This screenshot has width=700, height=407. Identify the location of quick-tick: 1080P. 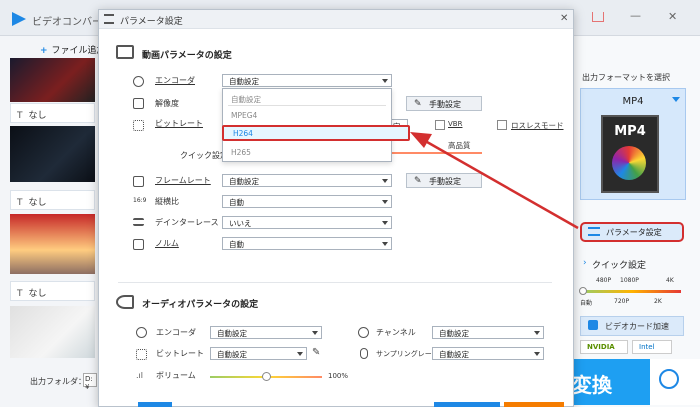
(629, 280).